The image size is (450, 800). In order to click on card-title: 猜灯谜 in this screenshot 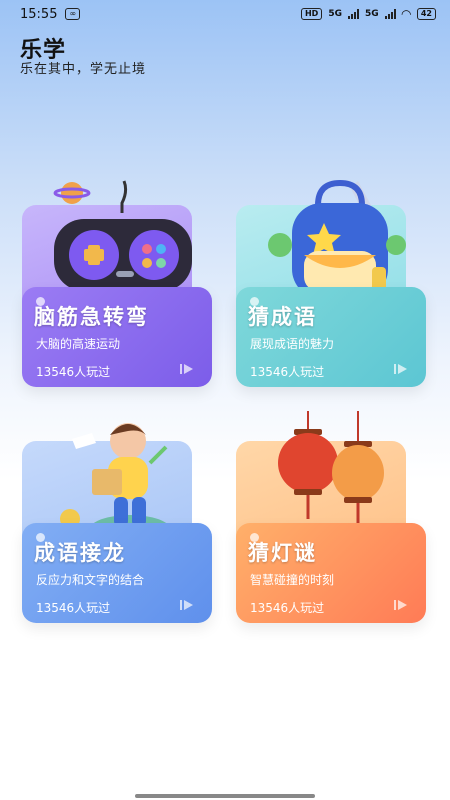, I will do `click(282, 553)`.